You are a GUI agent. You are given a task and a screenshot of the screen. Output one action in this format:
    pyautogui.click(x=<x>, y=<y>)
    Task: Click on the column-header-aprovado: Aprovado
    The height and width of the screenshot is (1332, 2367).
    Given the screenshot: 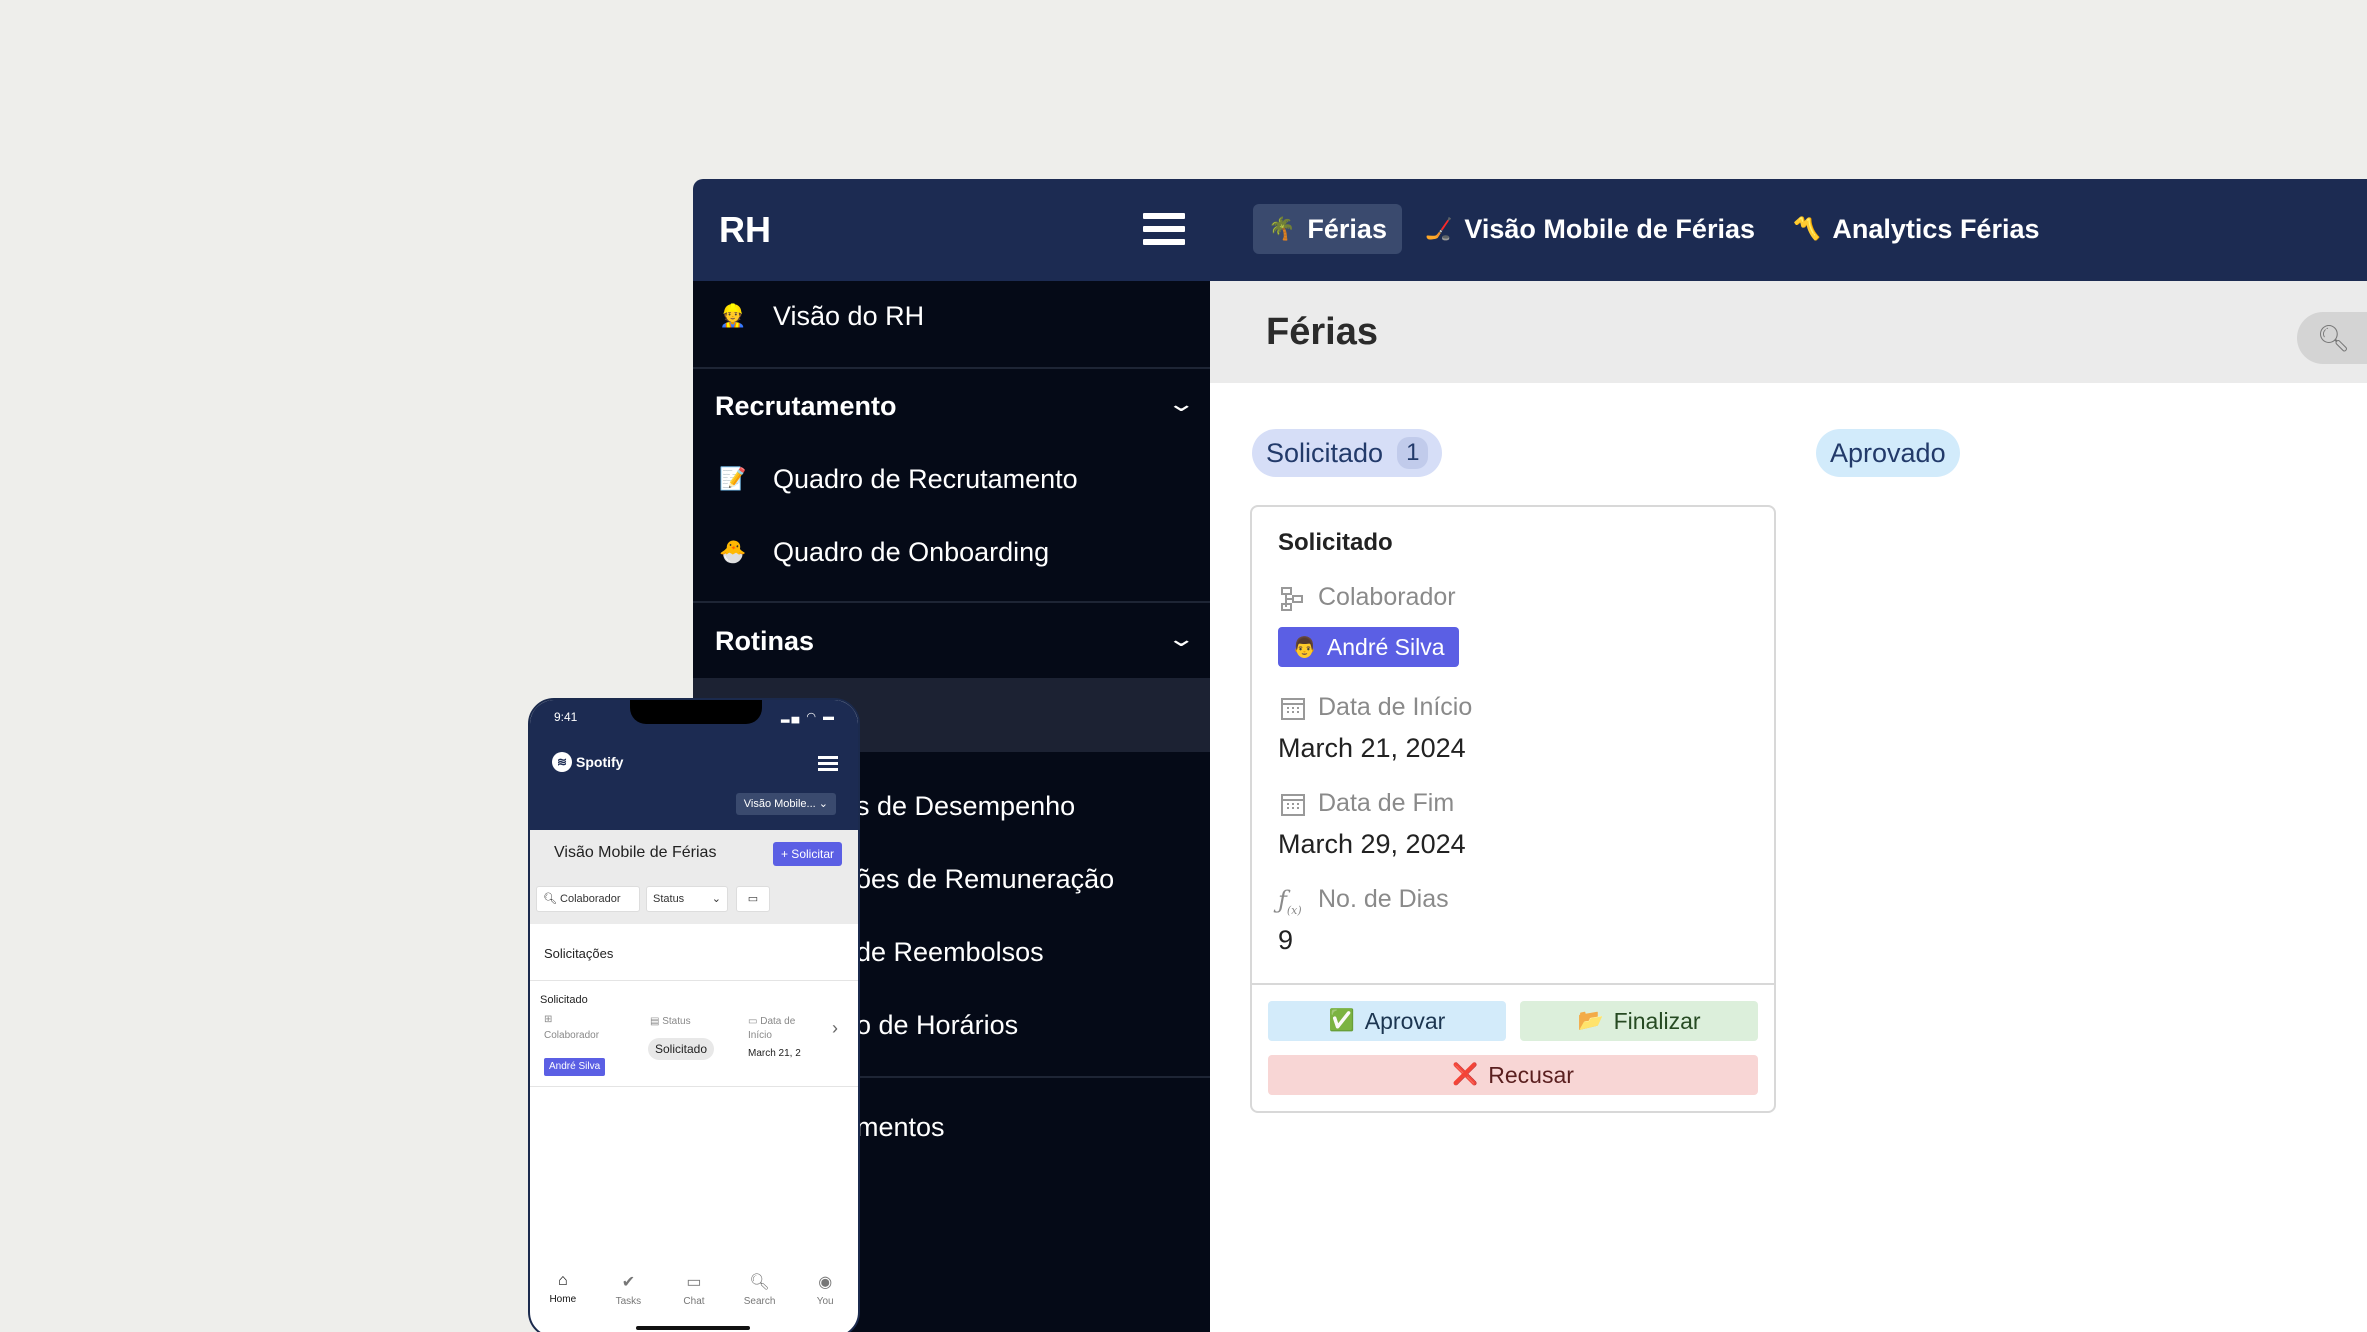 What is the action you would take?
    pyautogui.click(x=1888, y=453)
    